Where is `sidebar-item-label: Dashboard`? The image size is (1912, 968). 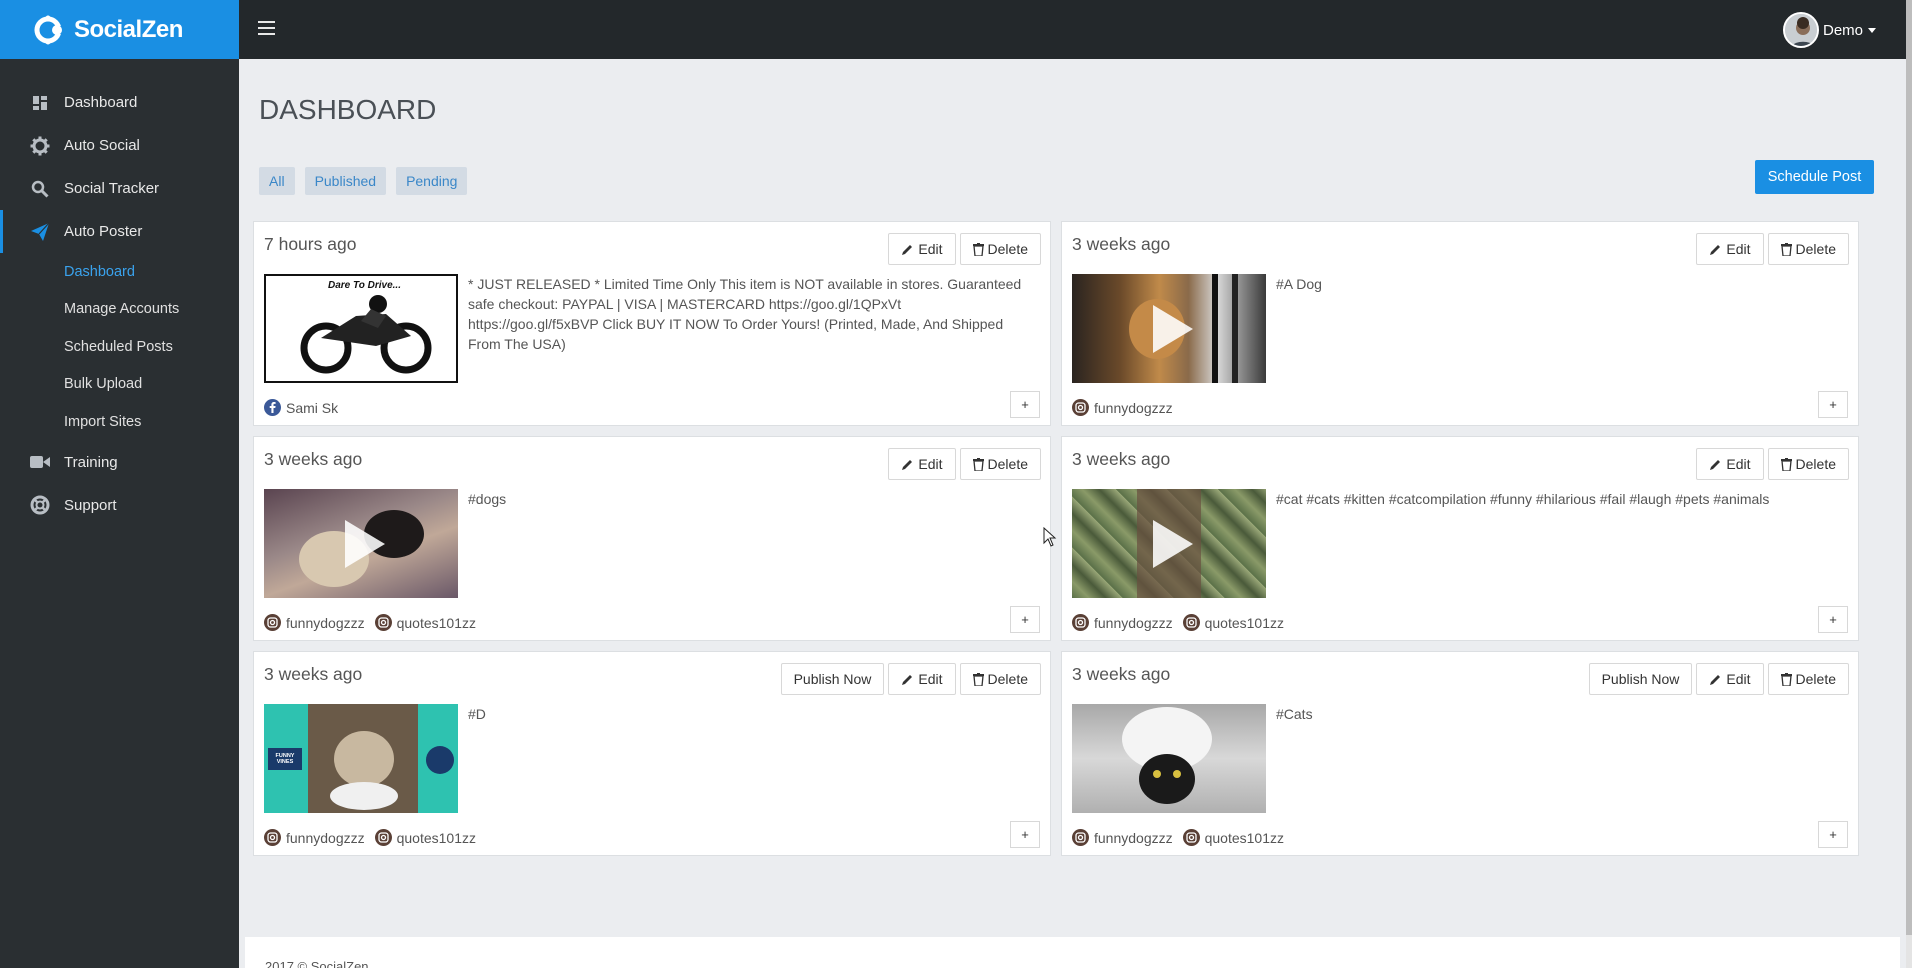
sidebar-item-label: Dashboard is located at coordinates (101, 102).